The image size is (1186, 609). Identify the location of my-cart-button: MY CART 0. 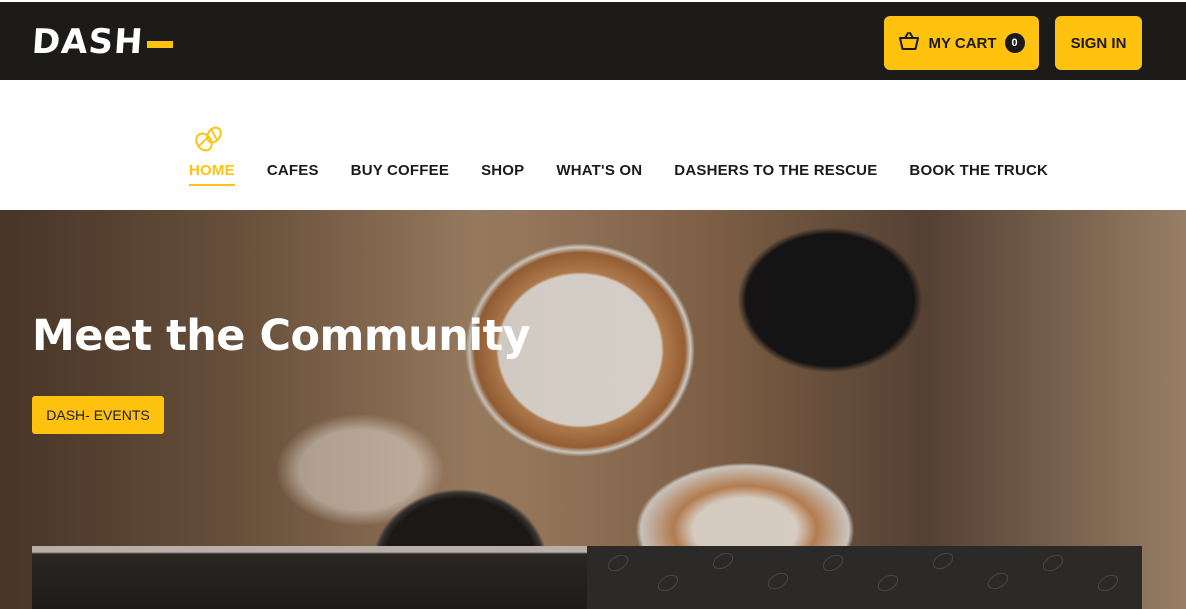
(961, 43).